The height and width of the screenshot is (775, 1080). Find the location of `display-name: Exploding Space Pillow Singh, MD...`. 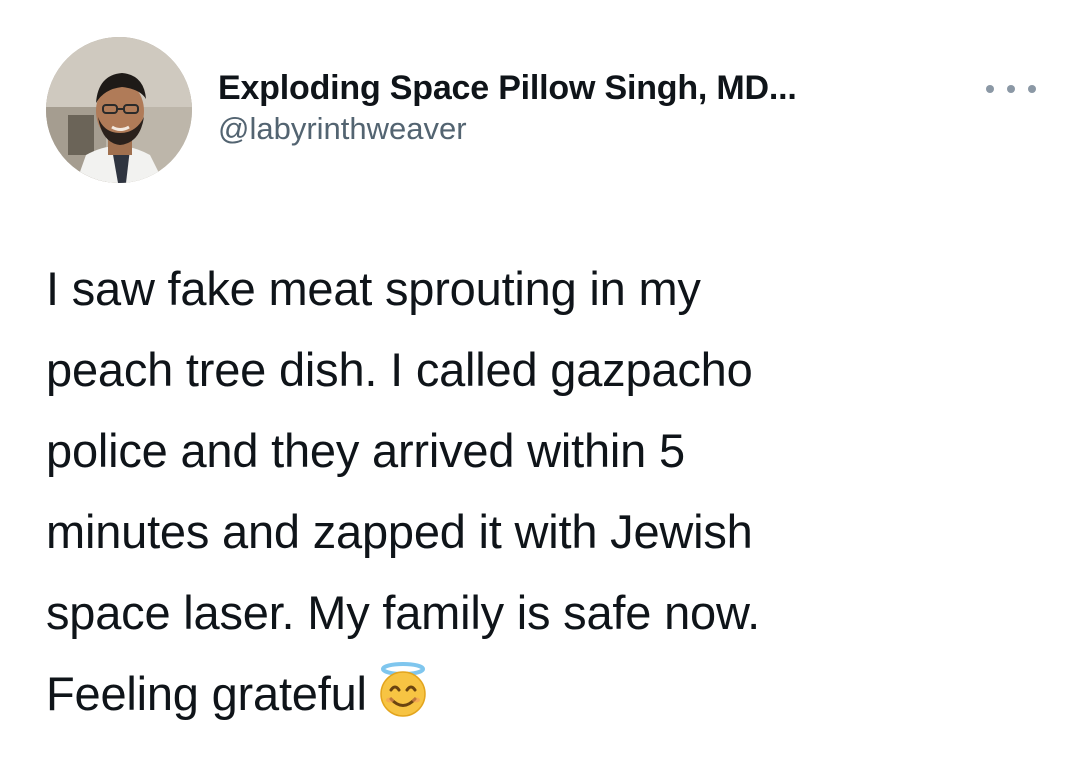

display-name: Exploding Space Pillow Singh, MD... is located at coordinates (507, 88).